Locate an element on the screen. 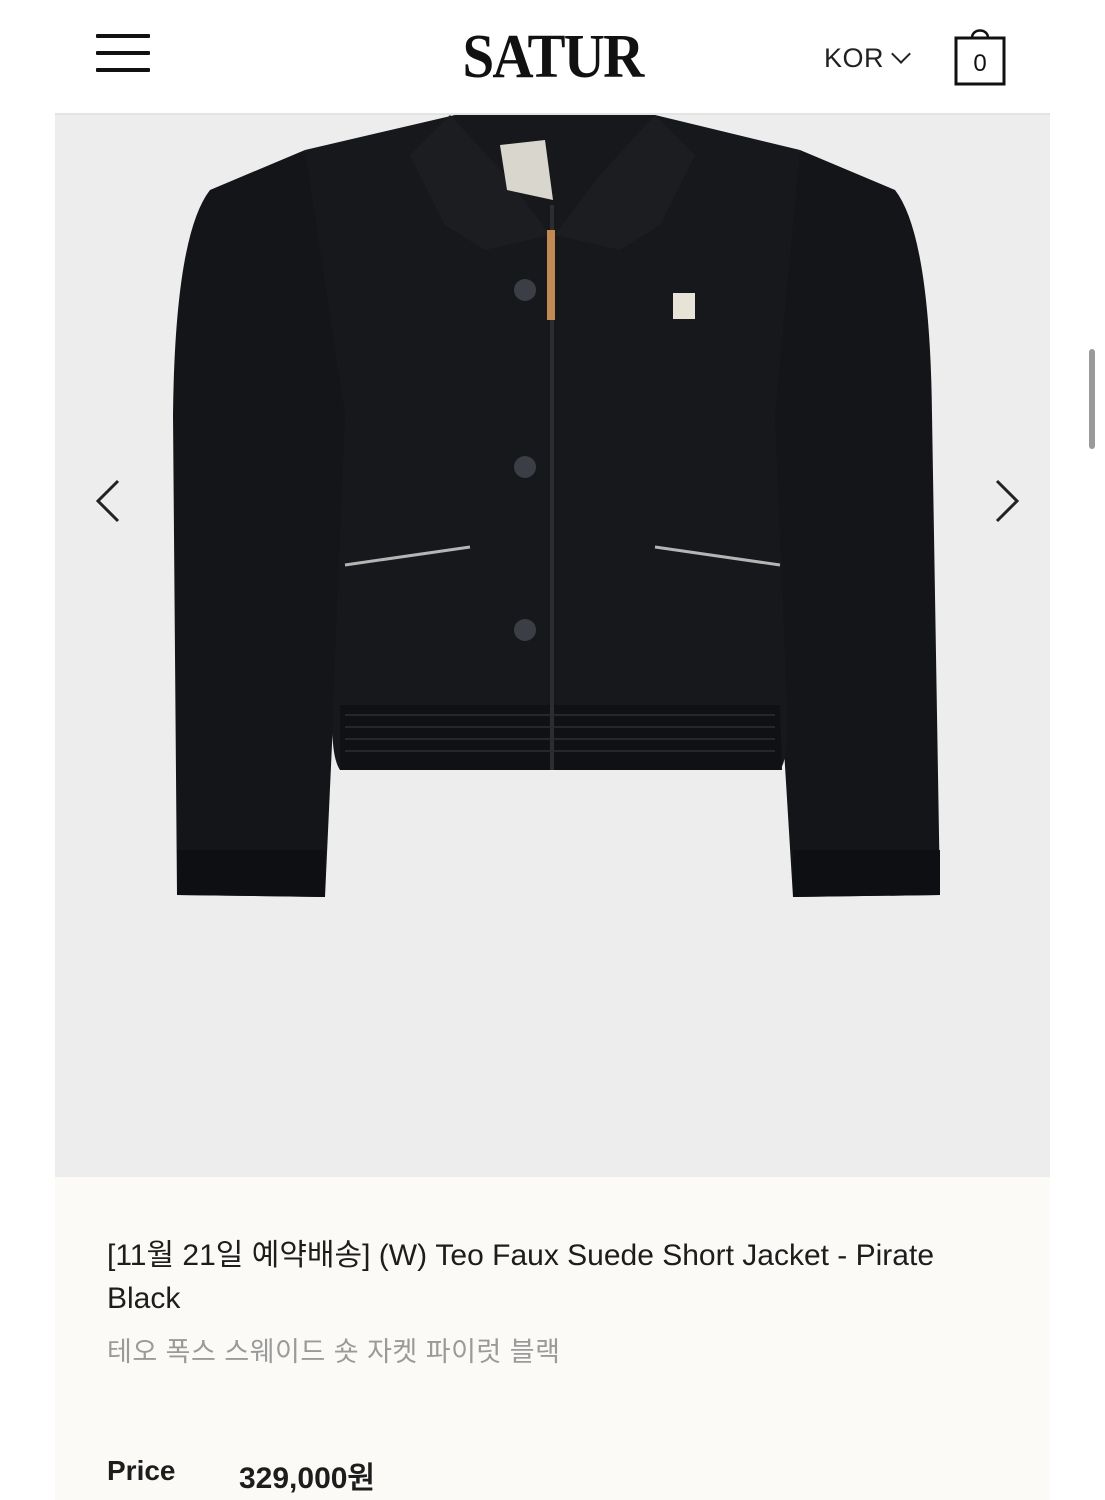 The height and width of the screenshot is (1500, 1105). language-selector: KOR is located at coordinates (867, 58).